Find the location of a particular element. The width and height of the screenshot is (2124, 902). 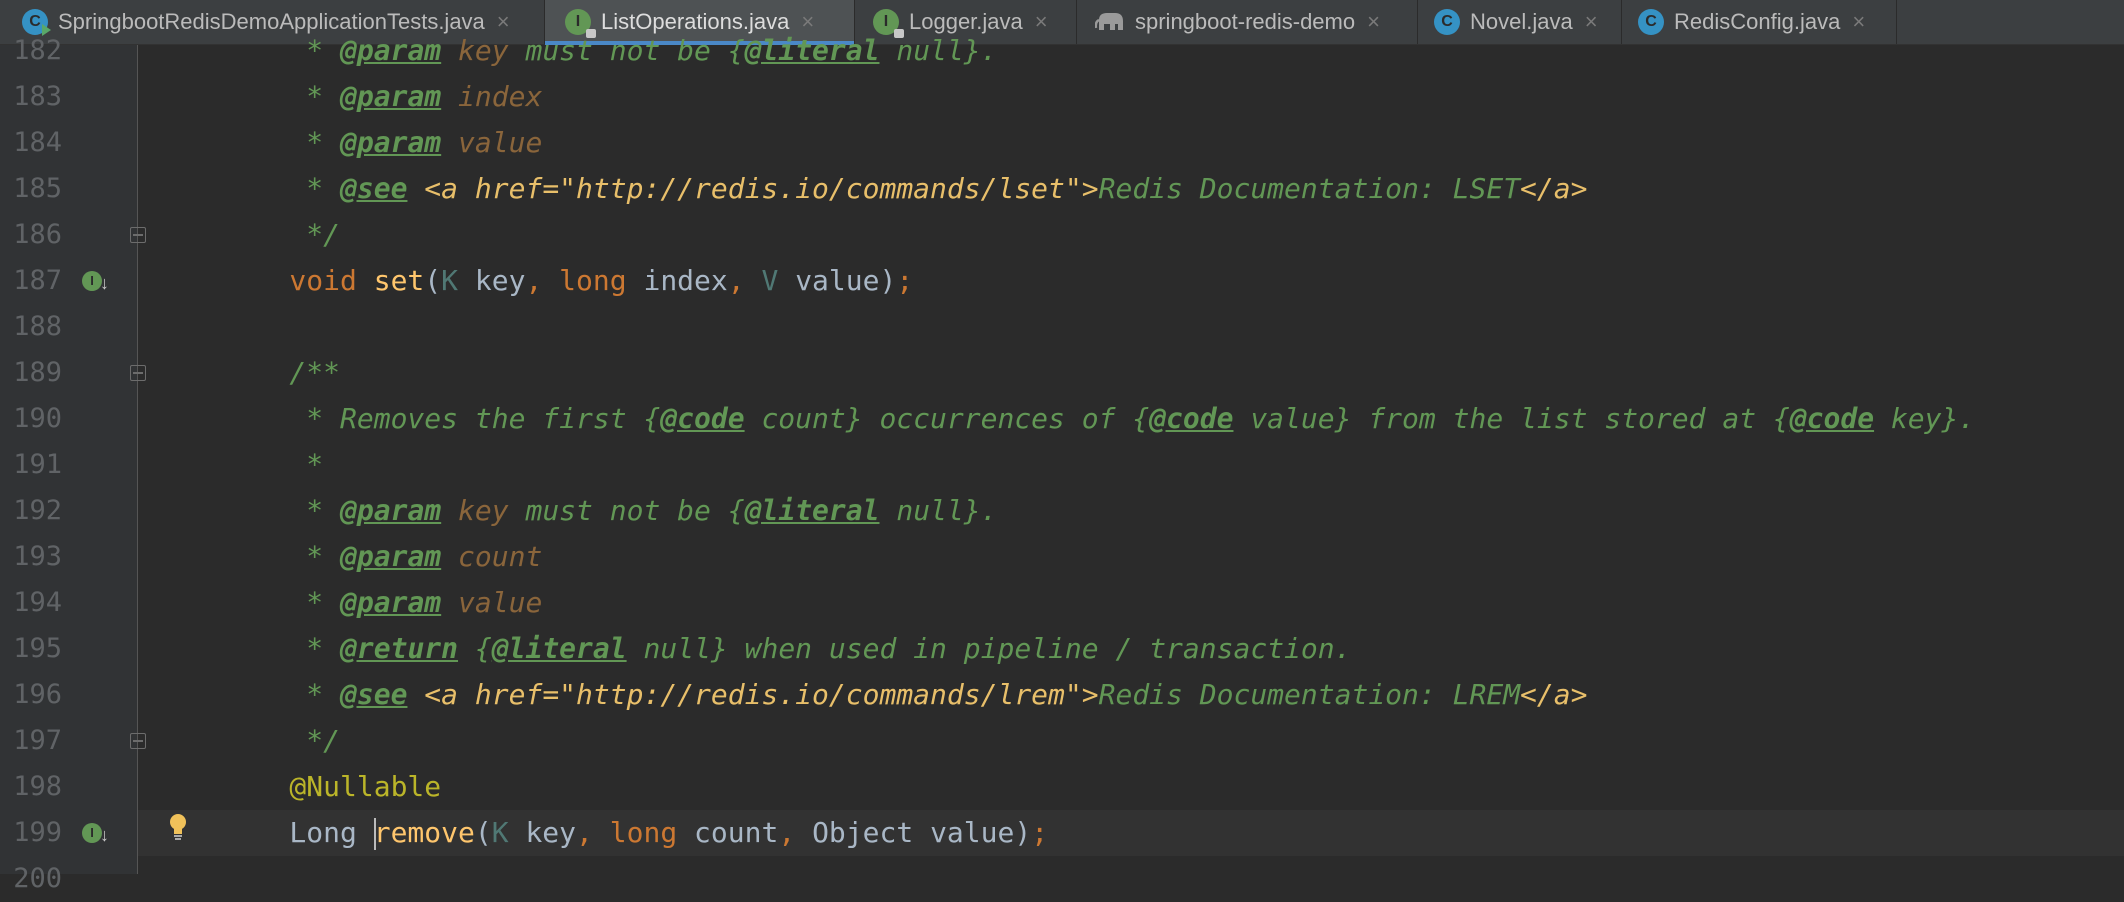

code-line: 197 */ is located at coordinates (1062, 741).